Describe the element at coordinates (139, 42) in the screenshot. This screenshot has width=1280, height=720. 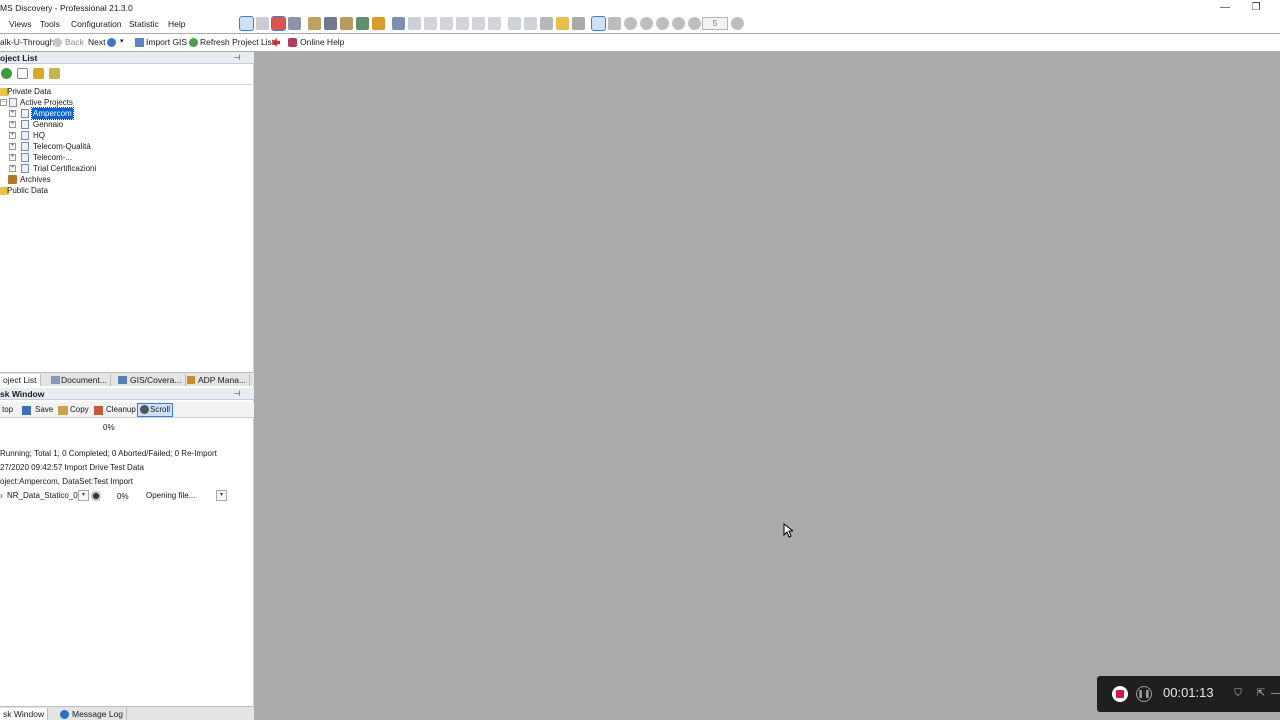
I see `import-gis-icon` at that location.